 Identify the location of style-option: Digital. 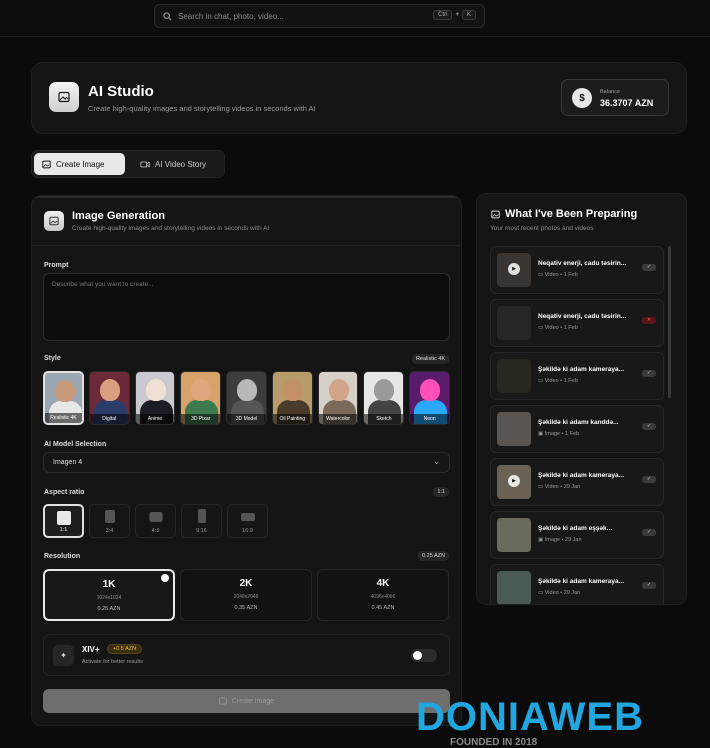
(109, 398).